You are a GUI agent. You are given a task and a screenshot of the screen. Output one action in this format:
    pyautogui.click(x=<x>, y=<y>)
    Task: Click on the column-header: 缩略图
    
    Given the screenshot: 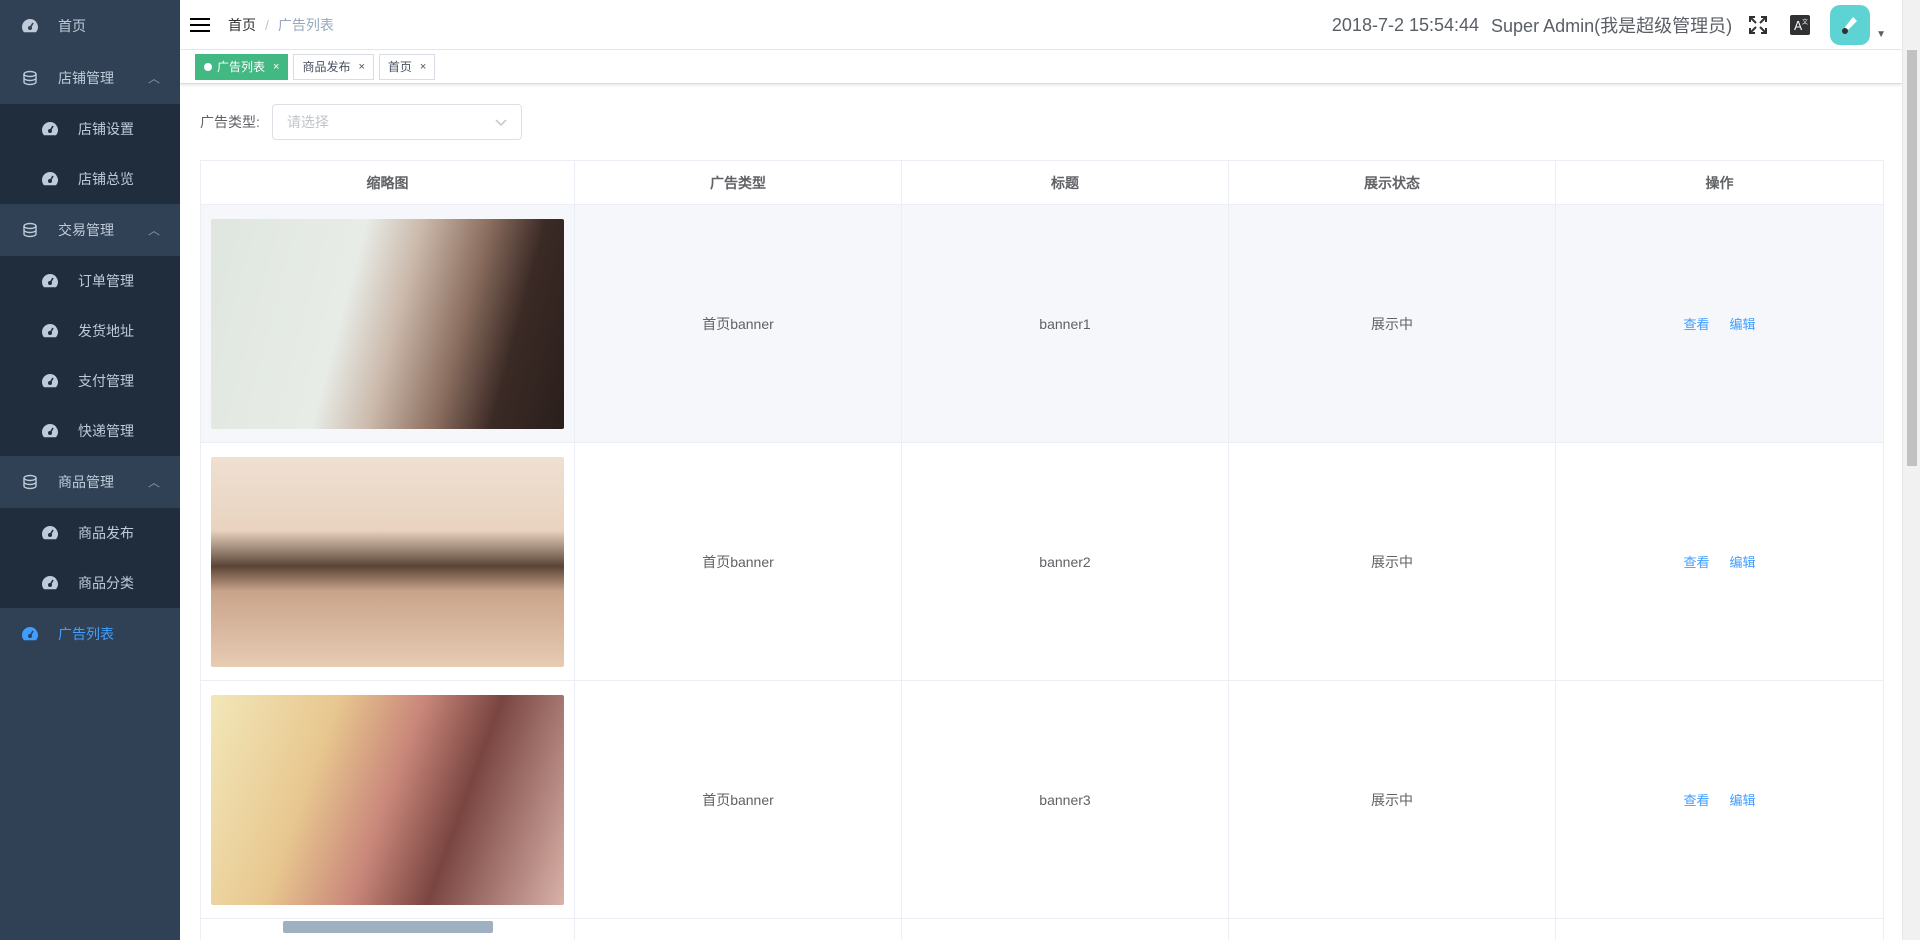 What is the action you would take?
    pyautogui.click(x=387, y=182)
    